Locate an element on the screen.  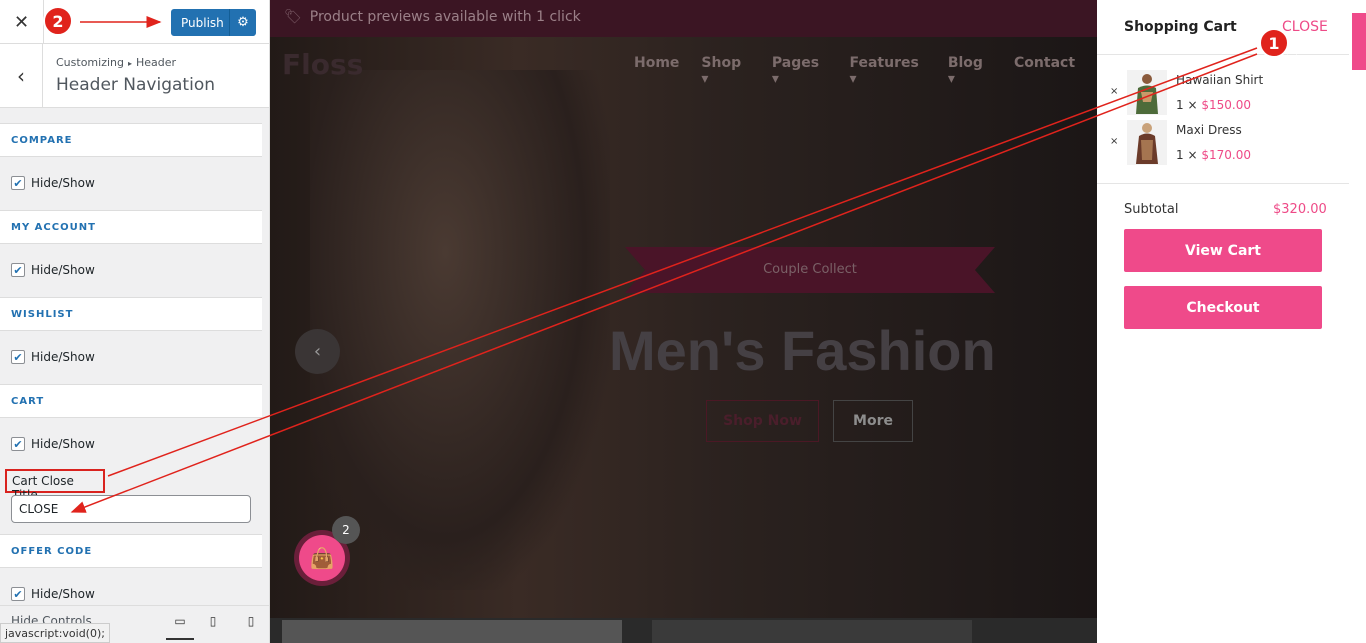
step-badge-1: 1 is located at coordinates (1274, 43).